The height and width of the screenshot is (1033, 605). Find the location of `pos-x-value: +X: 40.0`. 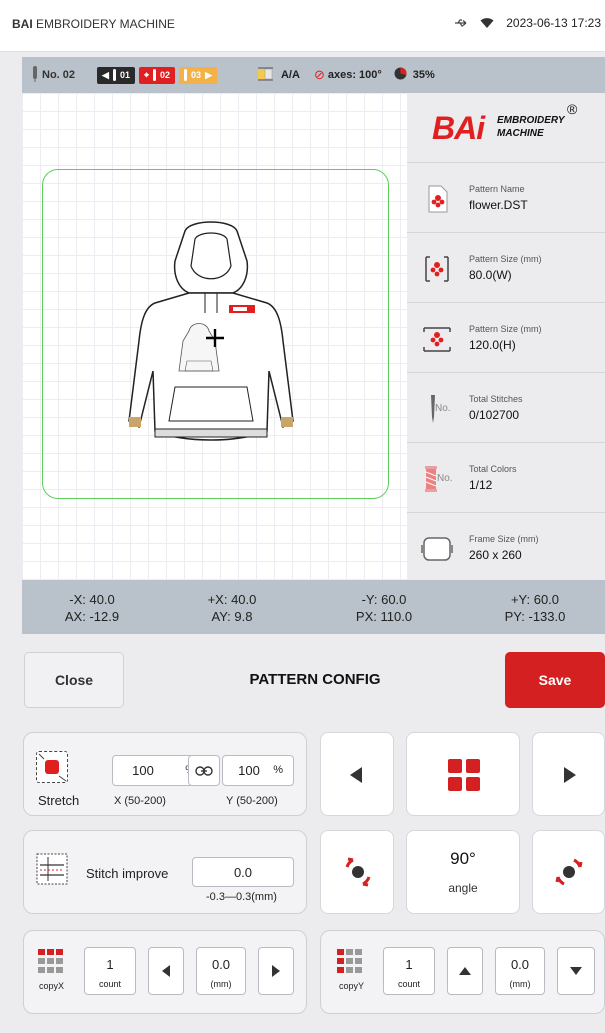

pos-x-value: +X: 40.0 is located at coordinates (232, 599).